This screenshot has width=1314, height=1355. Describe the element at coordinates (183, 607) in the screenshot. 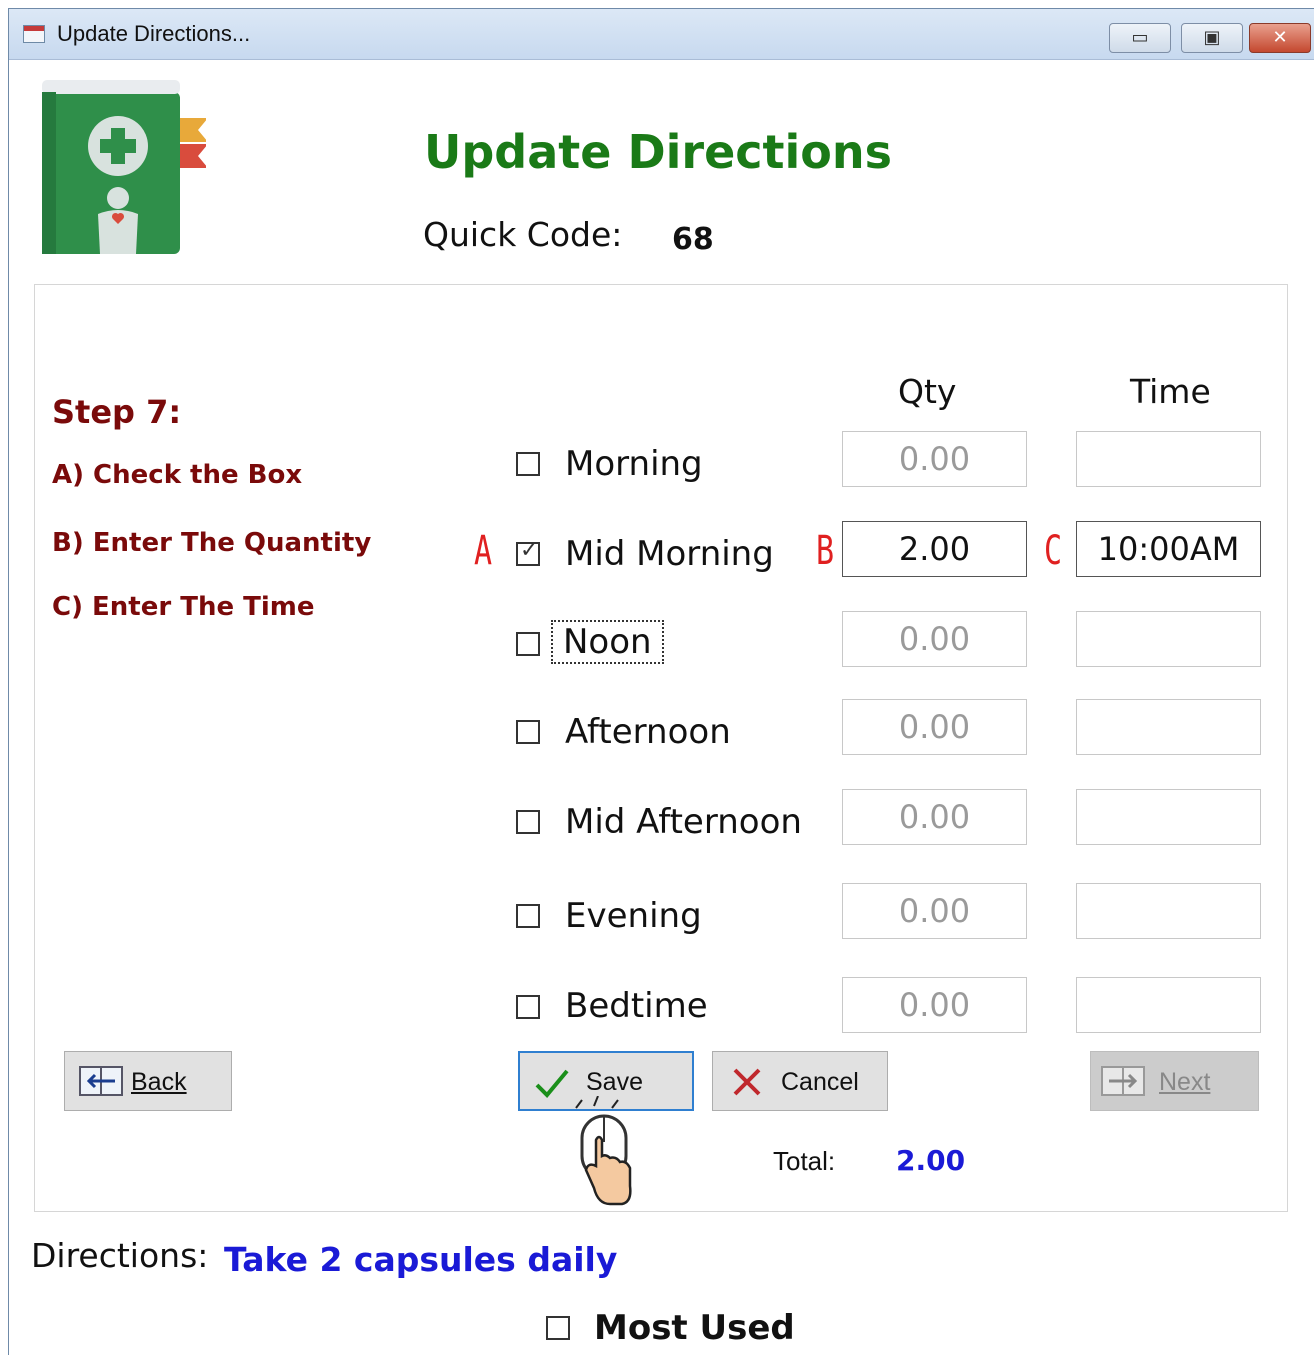

I see `instruction-c: C) Enter The Time` at that location.